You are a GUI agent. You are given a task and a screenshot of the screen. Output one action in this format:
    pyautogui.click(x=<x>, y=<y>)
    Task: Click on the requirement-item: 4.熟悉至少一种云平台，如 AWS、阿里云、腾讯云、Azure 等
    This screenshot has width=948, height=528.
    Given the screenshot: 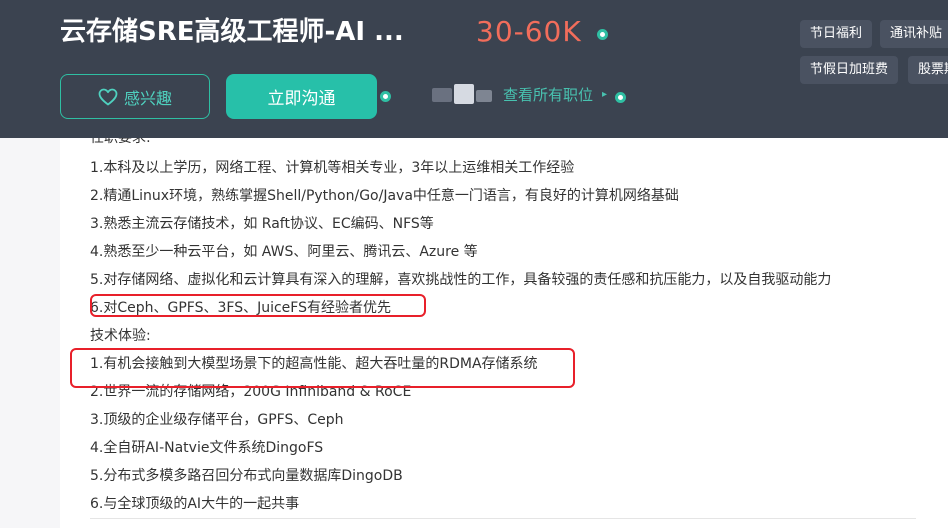 What is the action you would take?
    pyautogui.click(x=284, y=252)
    